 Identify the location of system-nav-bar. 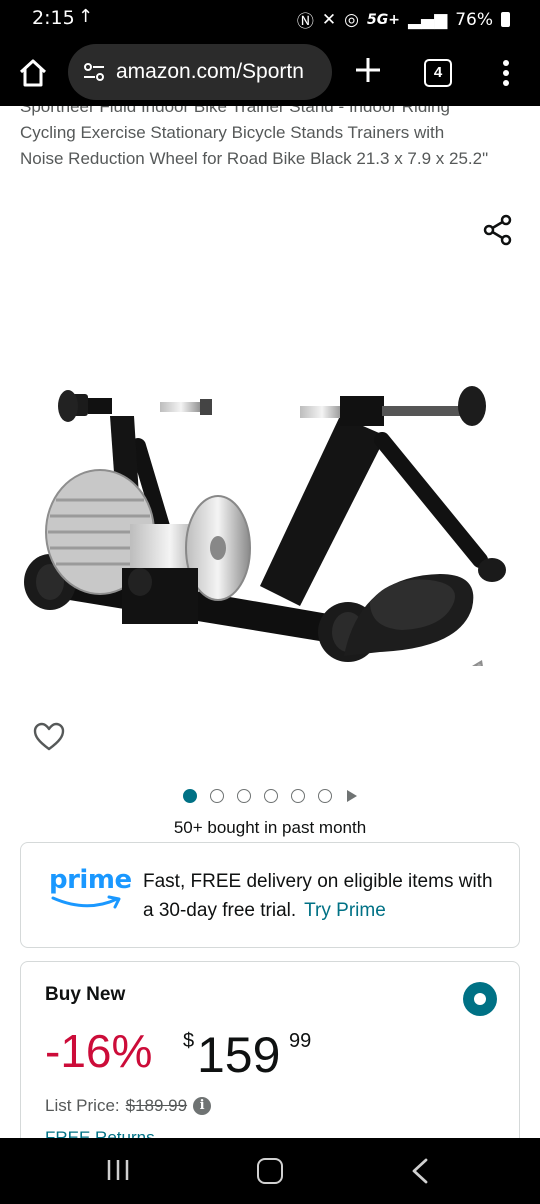
(270, 1171).